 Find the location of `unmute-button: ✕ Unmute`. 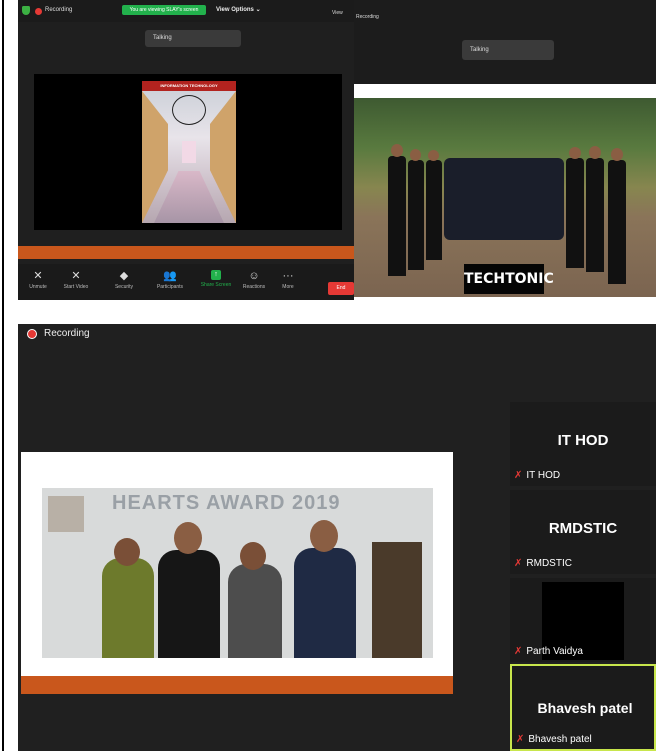

unmute-button: ✕ Unmute is located at coordinates (38, 282).